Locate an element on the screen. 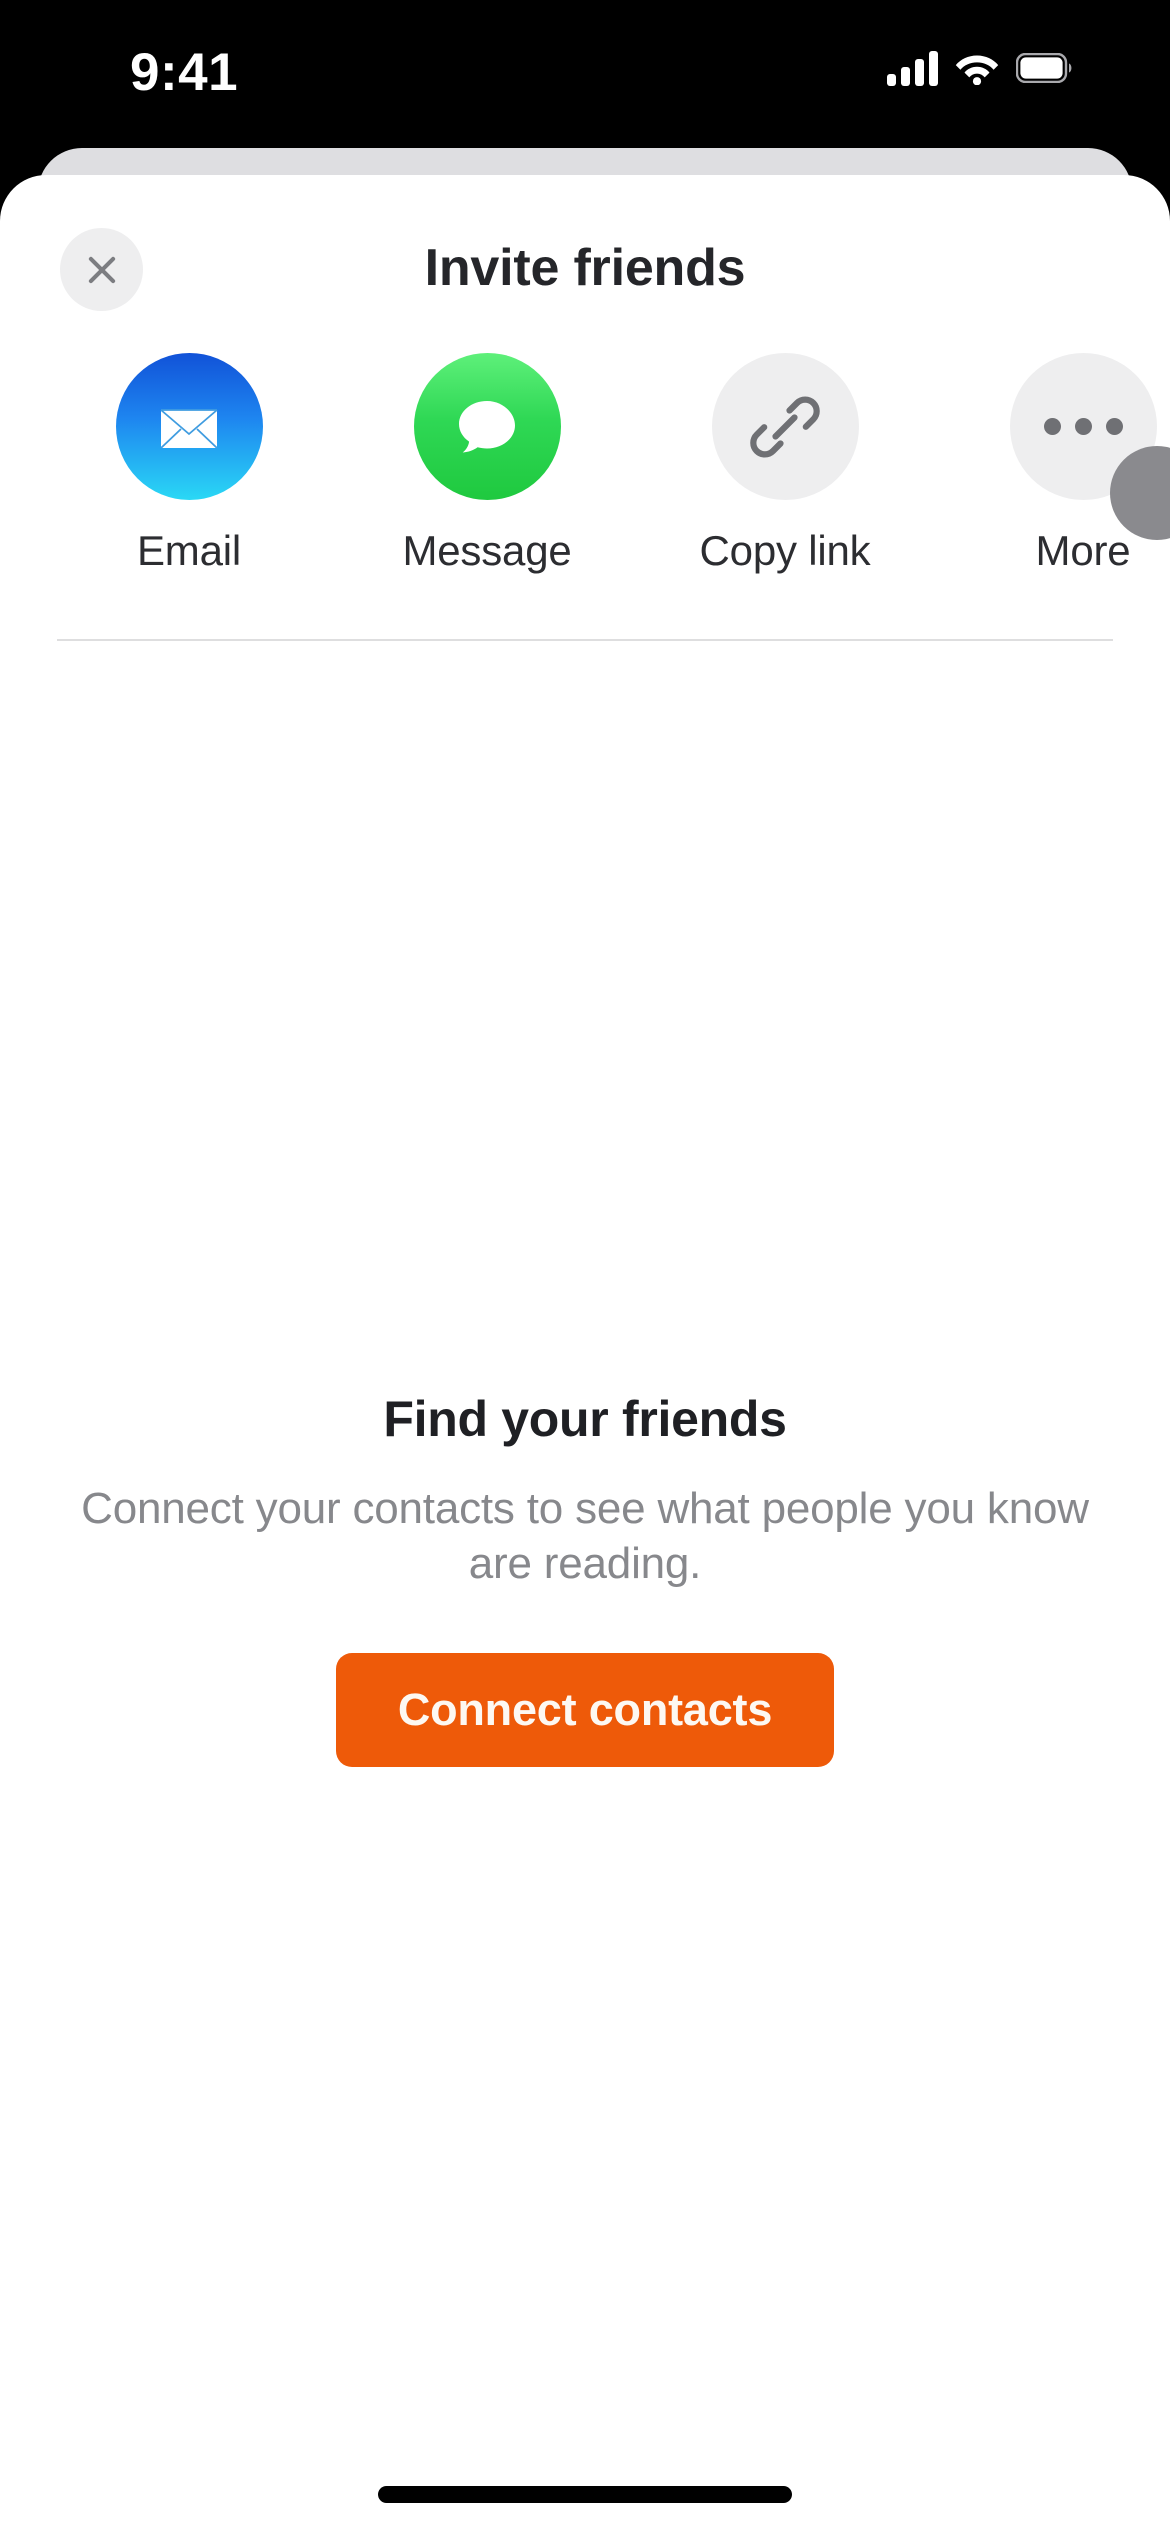 The image size is (1170, 2532). message-icon-circle is located at coordinates (487, 426).